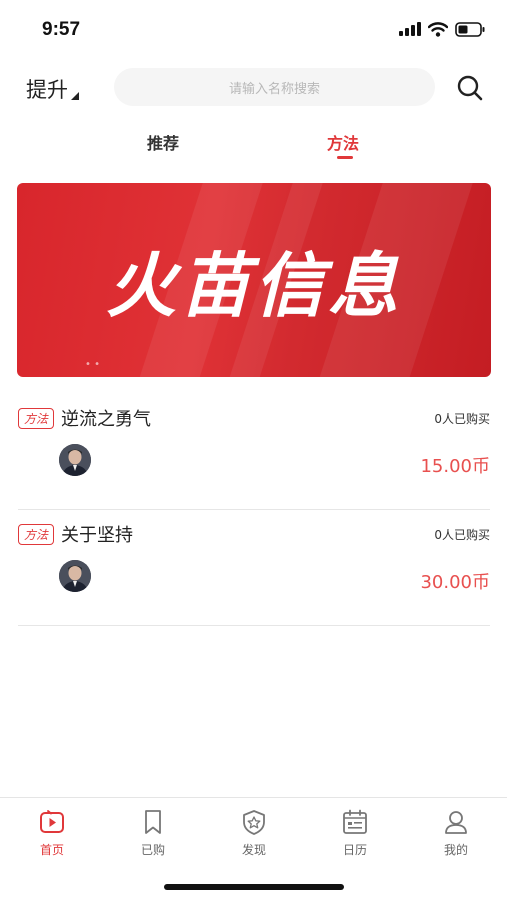 This screenshot has height=900, width=507. Describe the element at coordinates (92, 364) in the screenshot. I see `banner-pager-dots: • •` at that location.